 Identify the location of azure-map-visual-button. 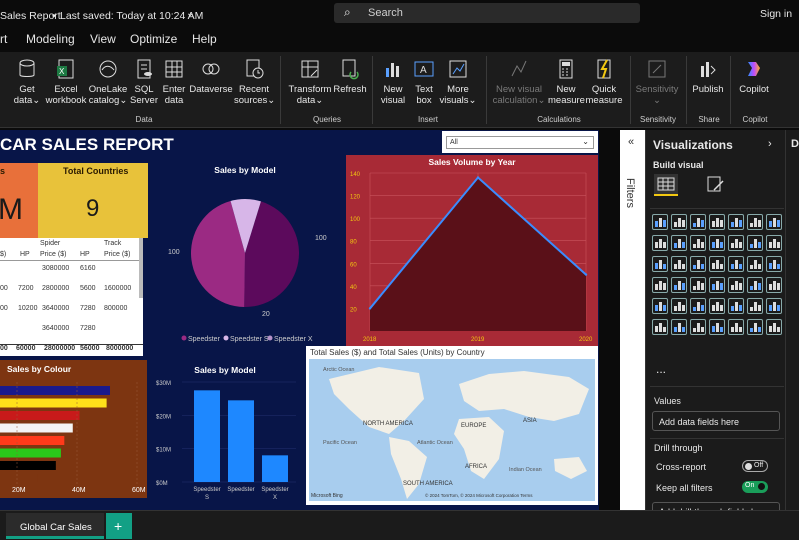
(774, 264).